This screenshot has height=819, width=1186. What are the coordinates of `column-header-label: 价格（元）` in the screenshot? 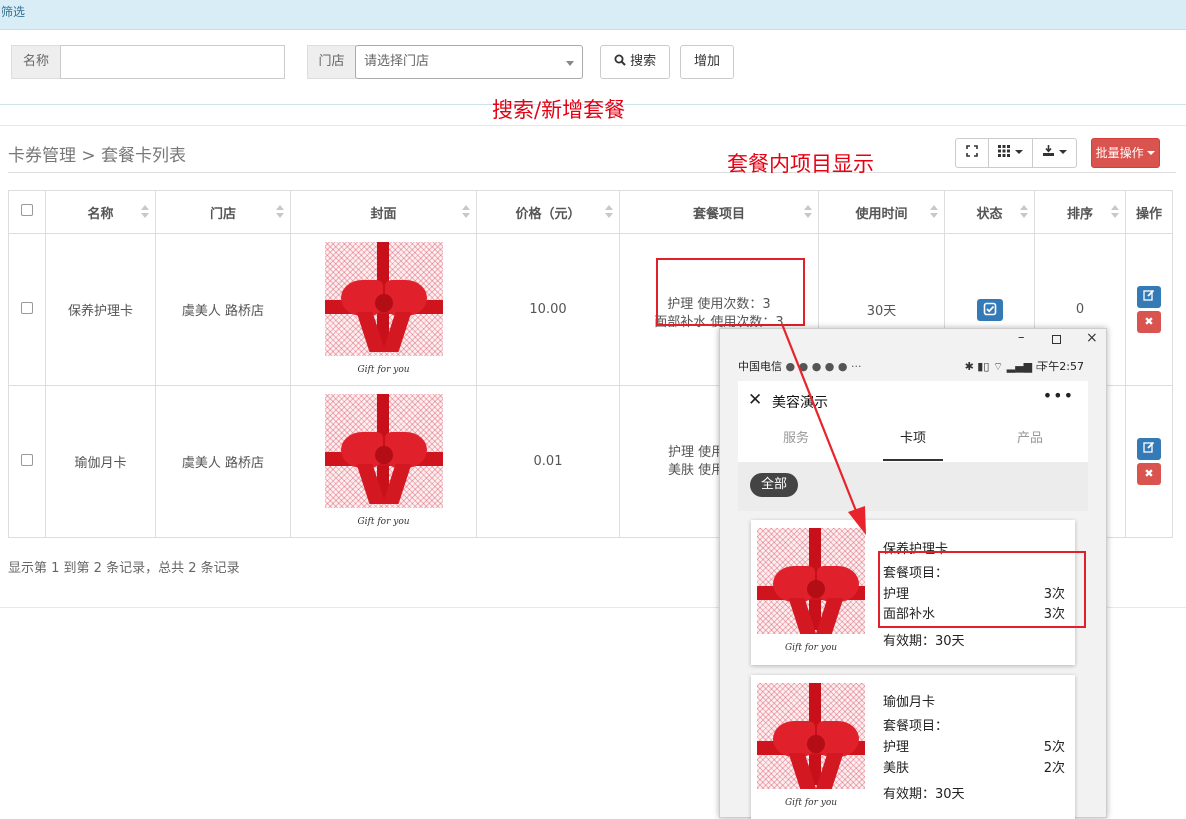 It's located at (548, 214).